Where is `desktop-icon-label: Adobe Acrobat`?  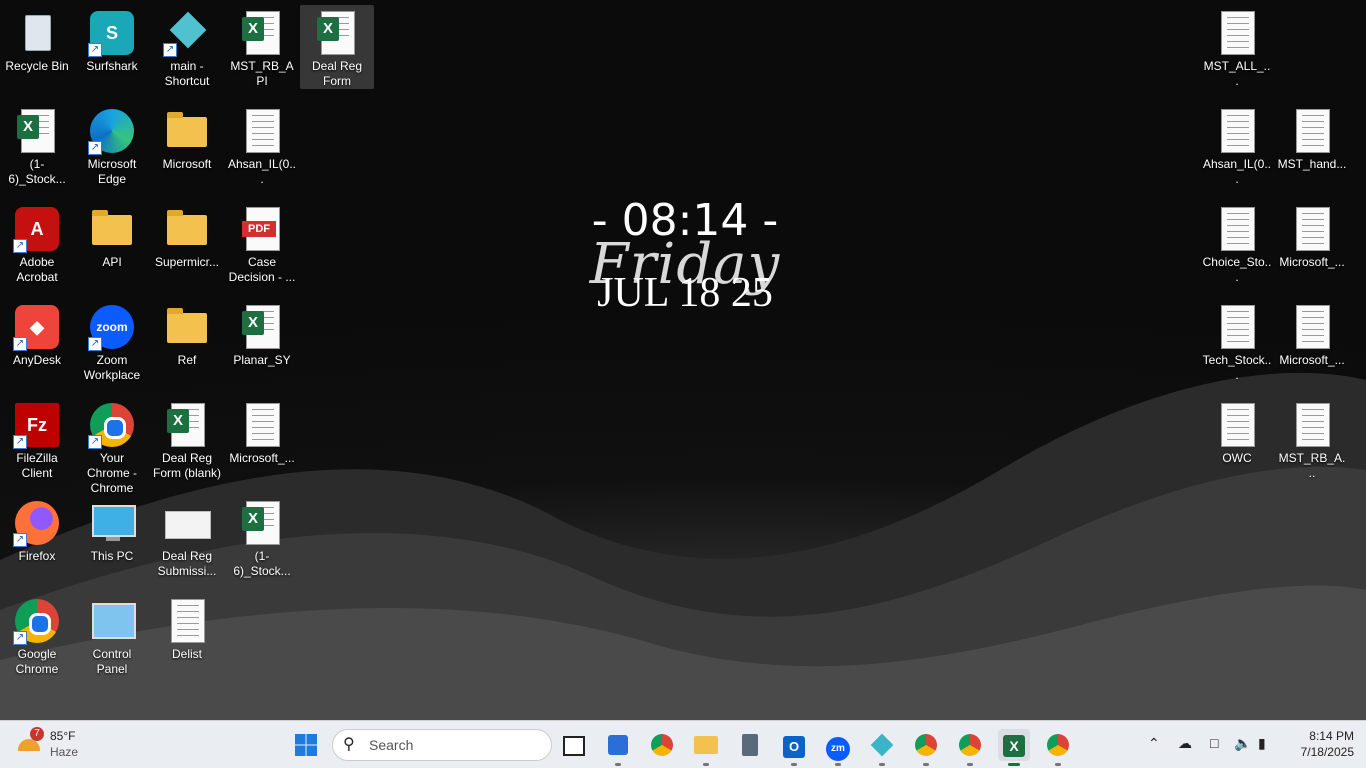
desktop-icon-label: Adobe Acrobat is located at coordinates (37, 269).